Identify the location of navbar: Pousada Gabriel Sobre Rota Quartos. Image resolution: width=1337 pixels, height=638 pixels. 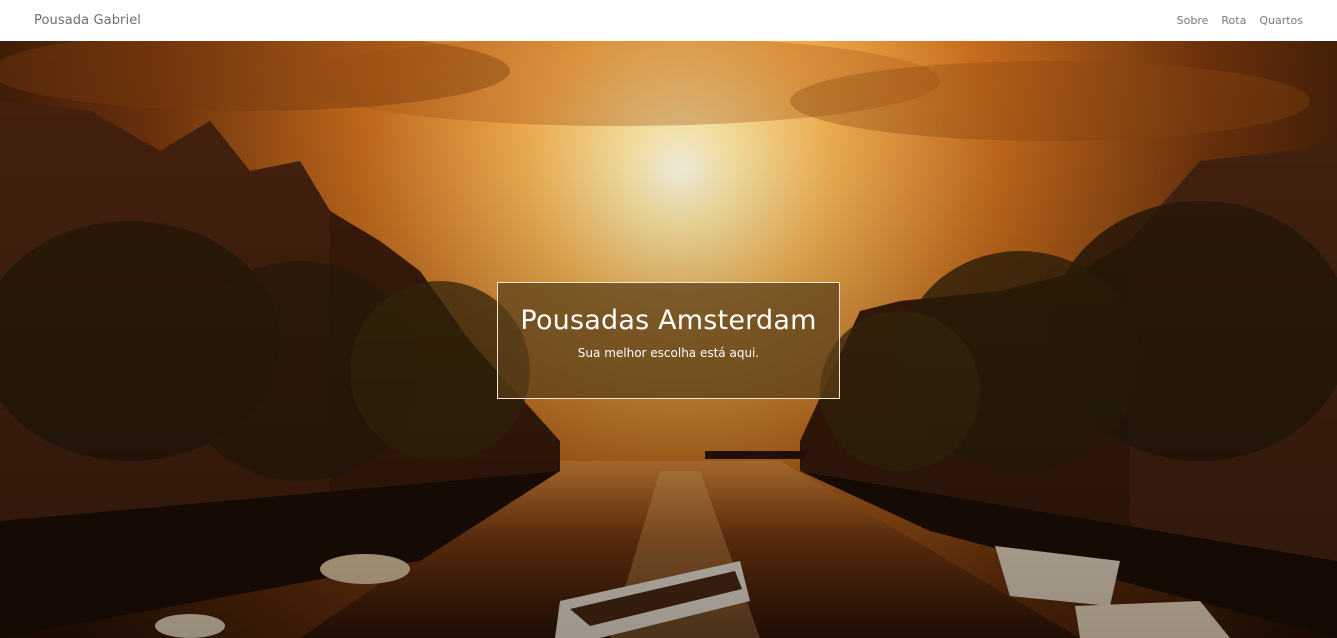
(668, 20).